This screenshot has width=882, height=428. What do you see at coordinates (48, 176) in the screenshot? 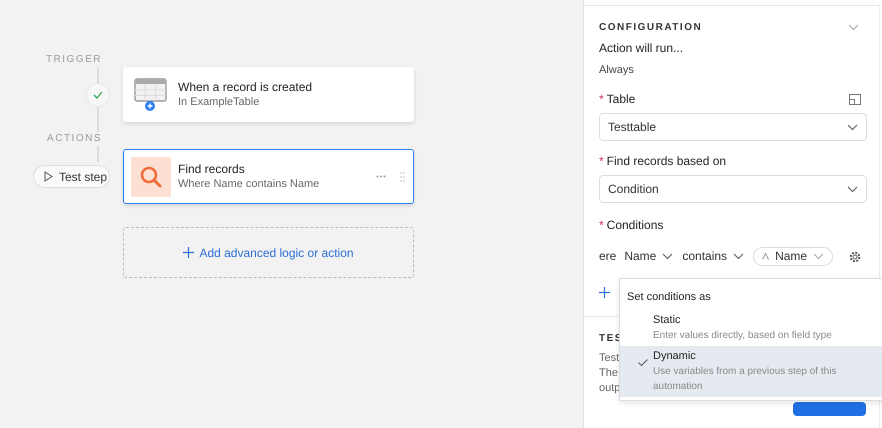
I see `play-icon` at bounding box center [48, 176].